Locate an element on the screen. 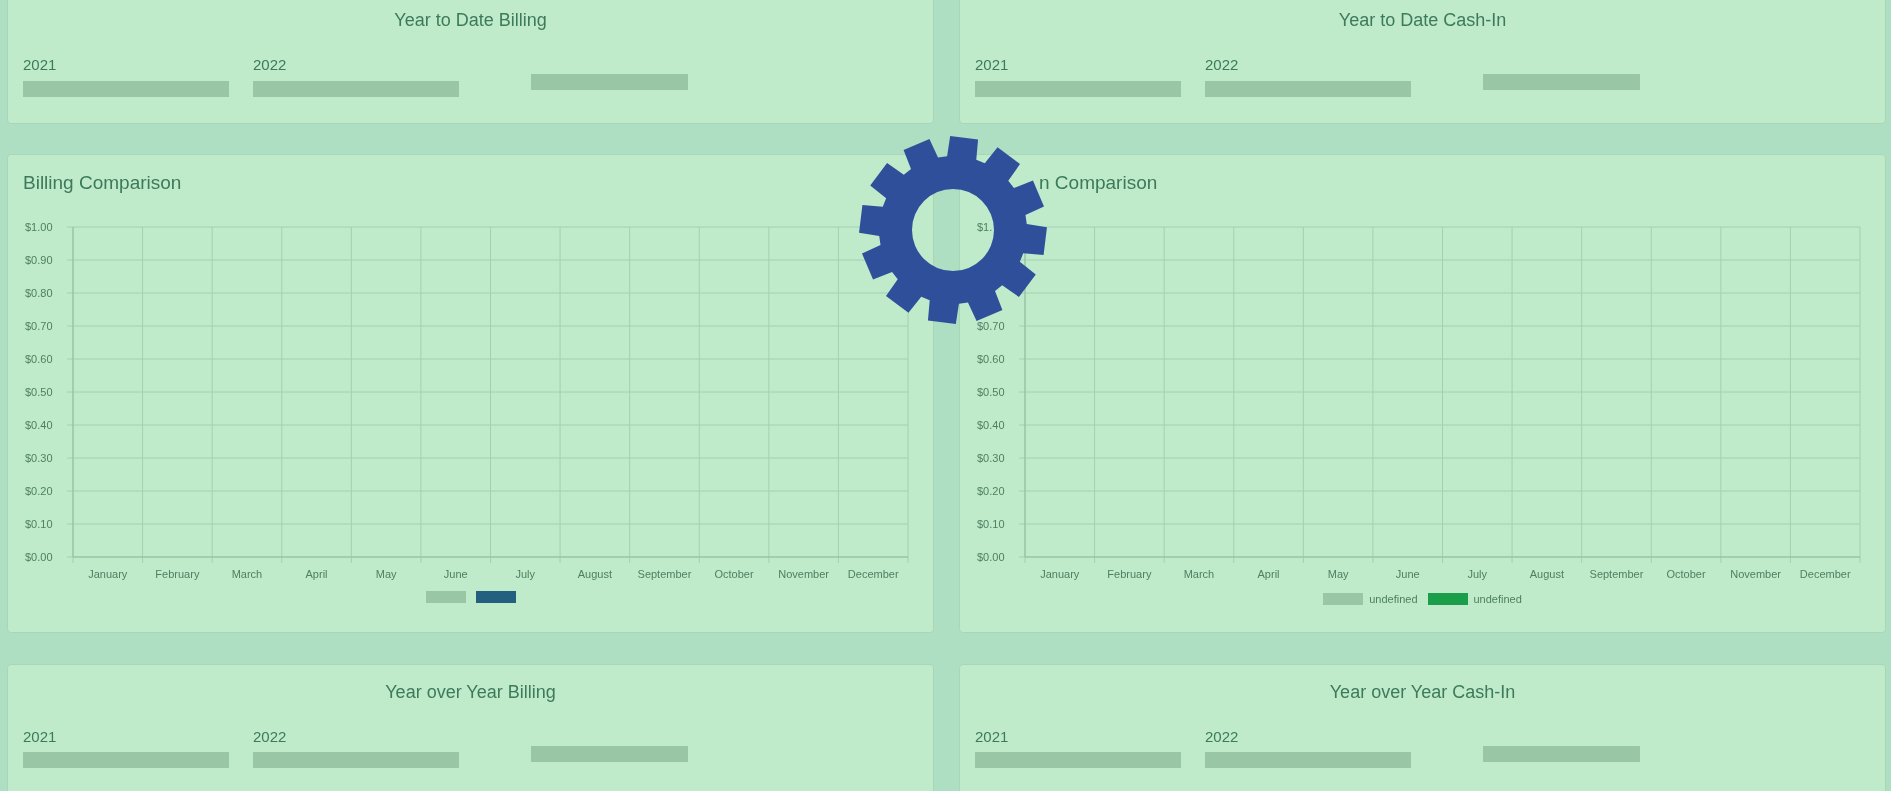 The image size is (1891, 791). card-title: Year over Year Cash-In is located at coordinates (1422, 692).